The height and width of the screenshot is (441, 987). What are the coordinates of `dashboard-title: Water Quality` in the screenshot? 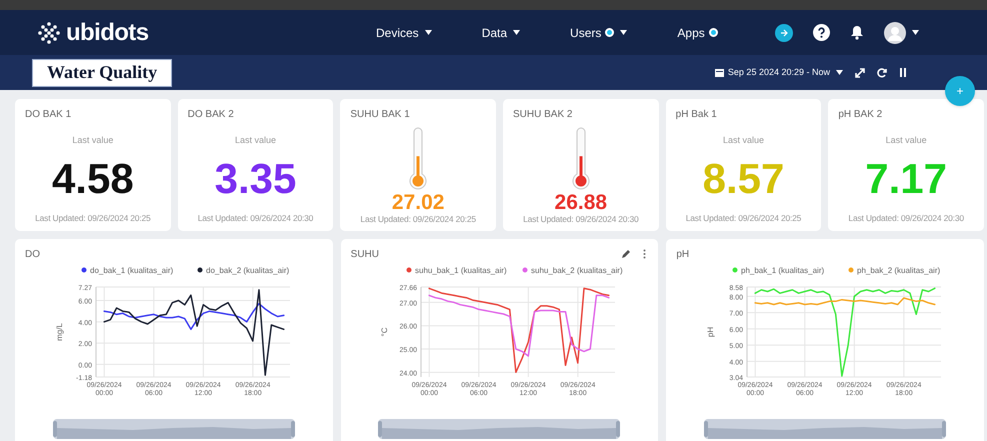 It's located at (102, 72).